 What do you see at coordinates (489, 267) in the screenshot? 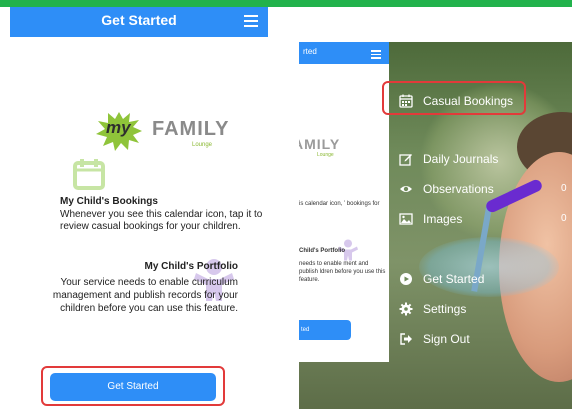
I see `bubble-photo` at bounding box center [489, 267].